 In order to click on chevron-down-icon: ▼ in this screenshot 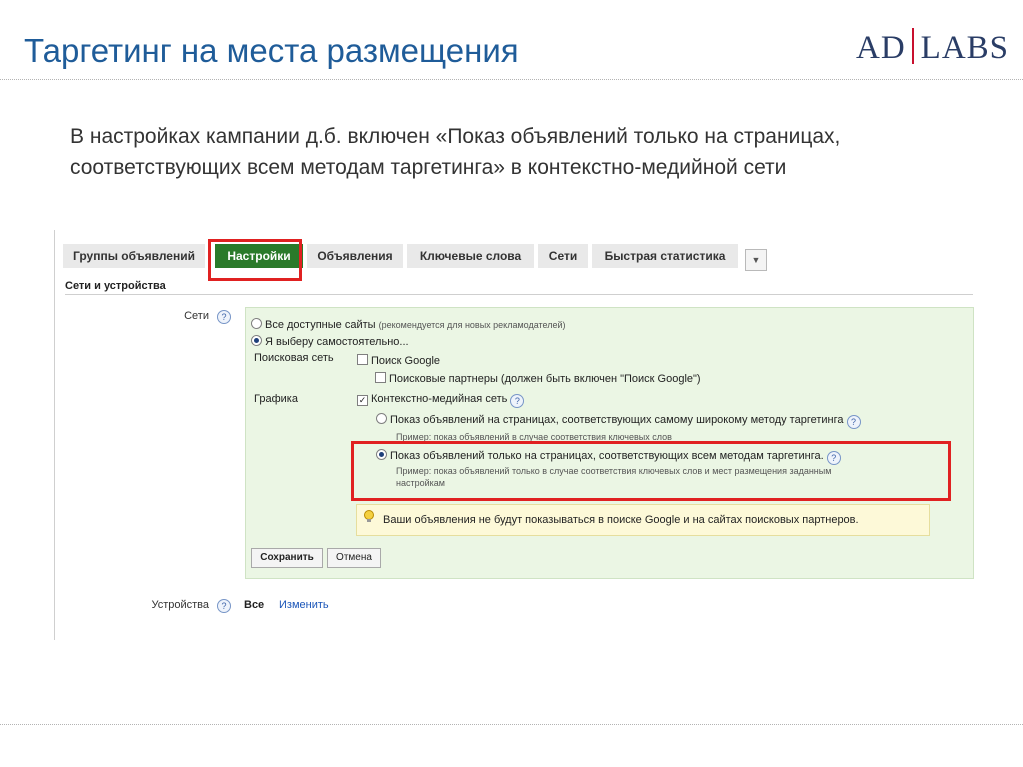, I will do `click(756, 260)`.